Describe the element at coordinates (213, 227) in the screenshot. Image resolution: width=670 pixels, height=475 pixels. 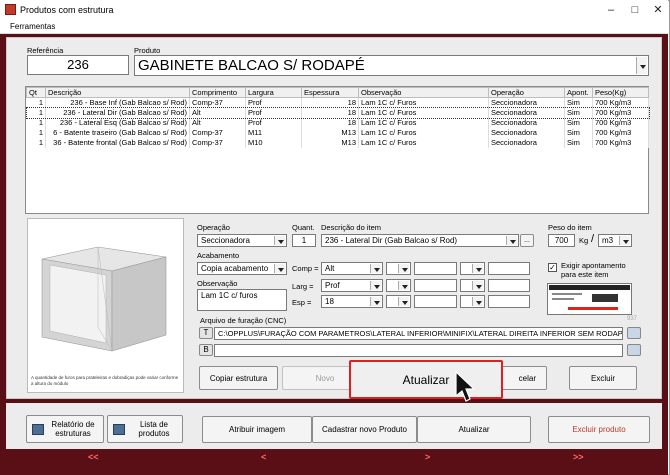
I see `operacao-label: Operação` at that location.